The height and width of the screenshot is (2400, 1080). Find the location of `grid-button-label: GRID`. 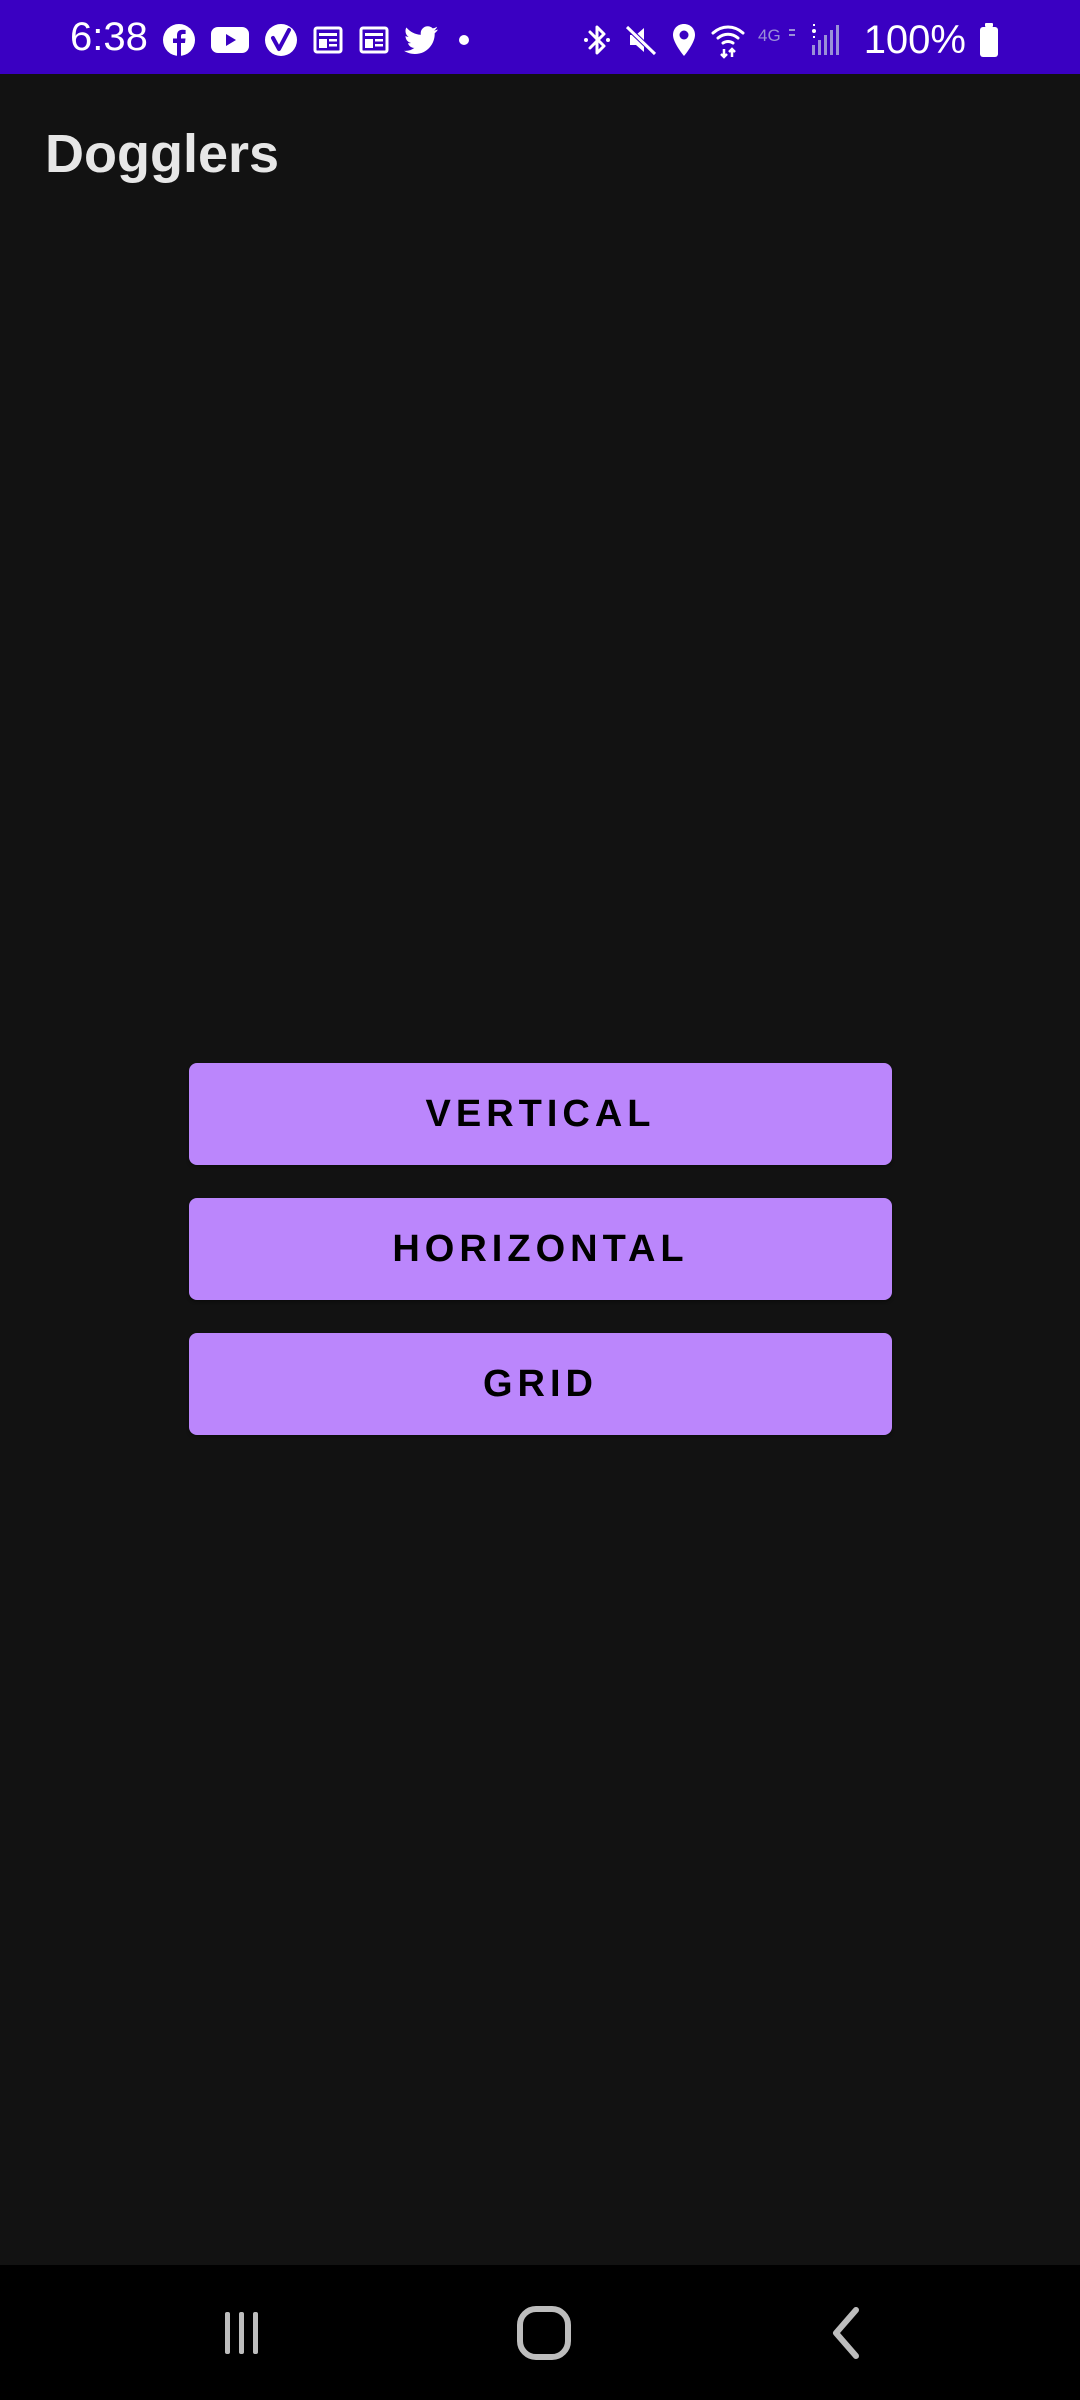

grid-button-label: GRID is located at coordinates (540, 1383).